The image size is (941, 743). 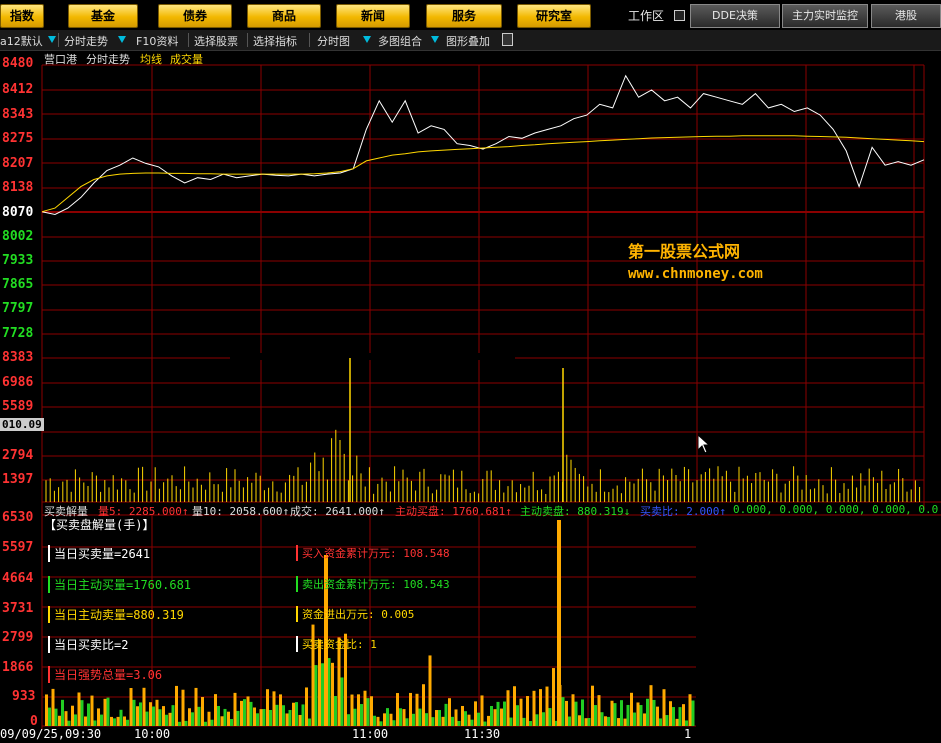 What do you see at coordinates (464, 16) in the screenshot?
I see `nav-service-button: 服务` at bounding box center [464, 16].